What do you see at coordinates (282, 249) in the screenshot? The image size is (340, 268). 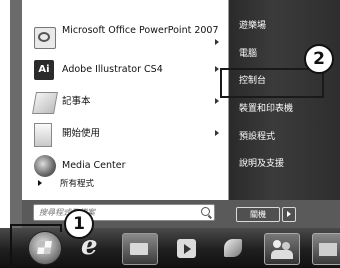 I see `users-icon` at bounding box center [282, 249].